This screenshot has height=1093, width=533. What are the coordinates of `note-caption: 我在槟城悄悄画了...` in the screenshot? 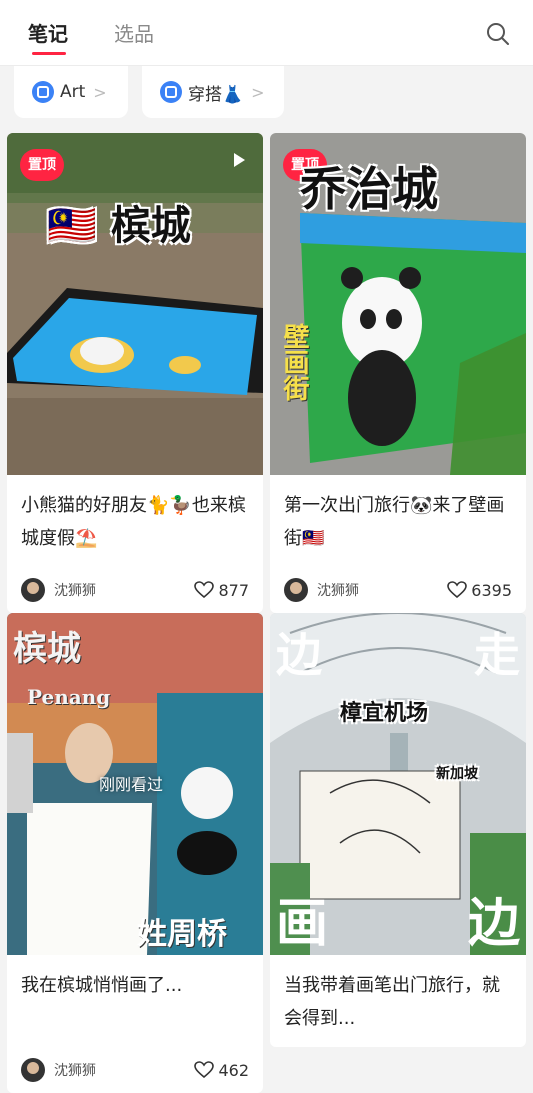 It's located at (135, 1001).